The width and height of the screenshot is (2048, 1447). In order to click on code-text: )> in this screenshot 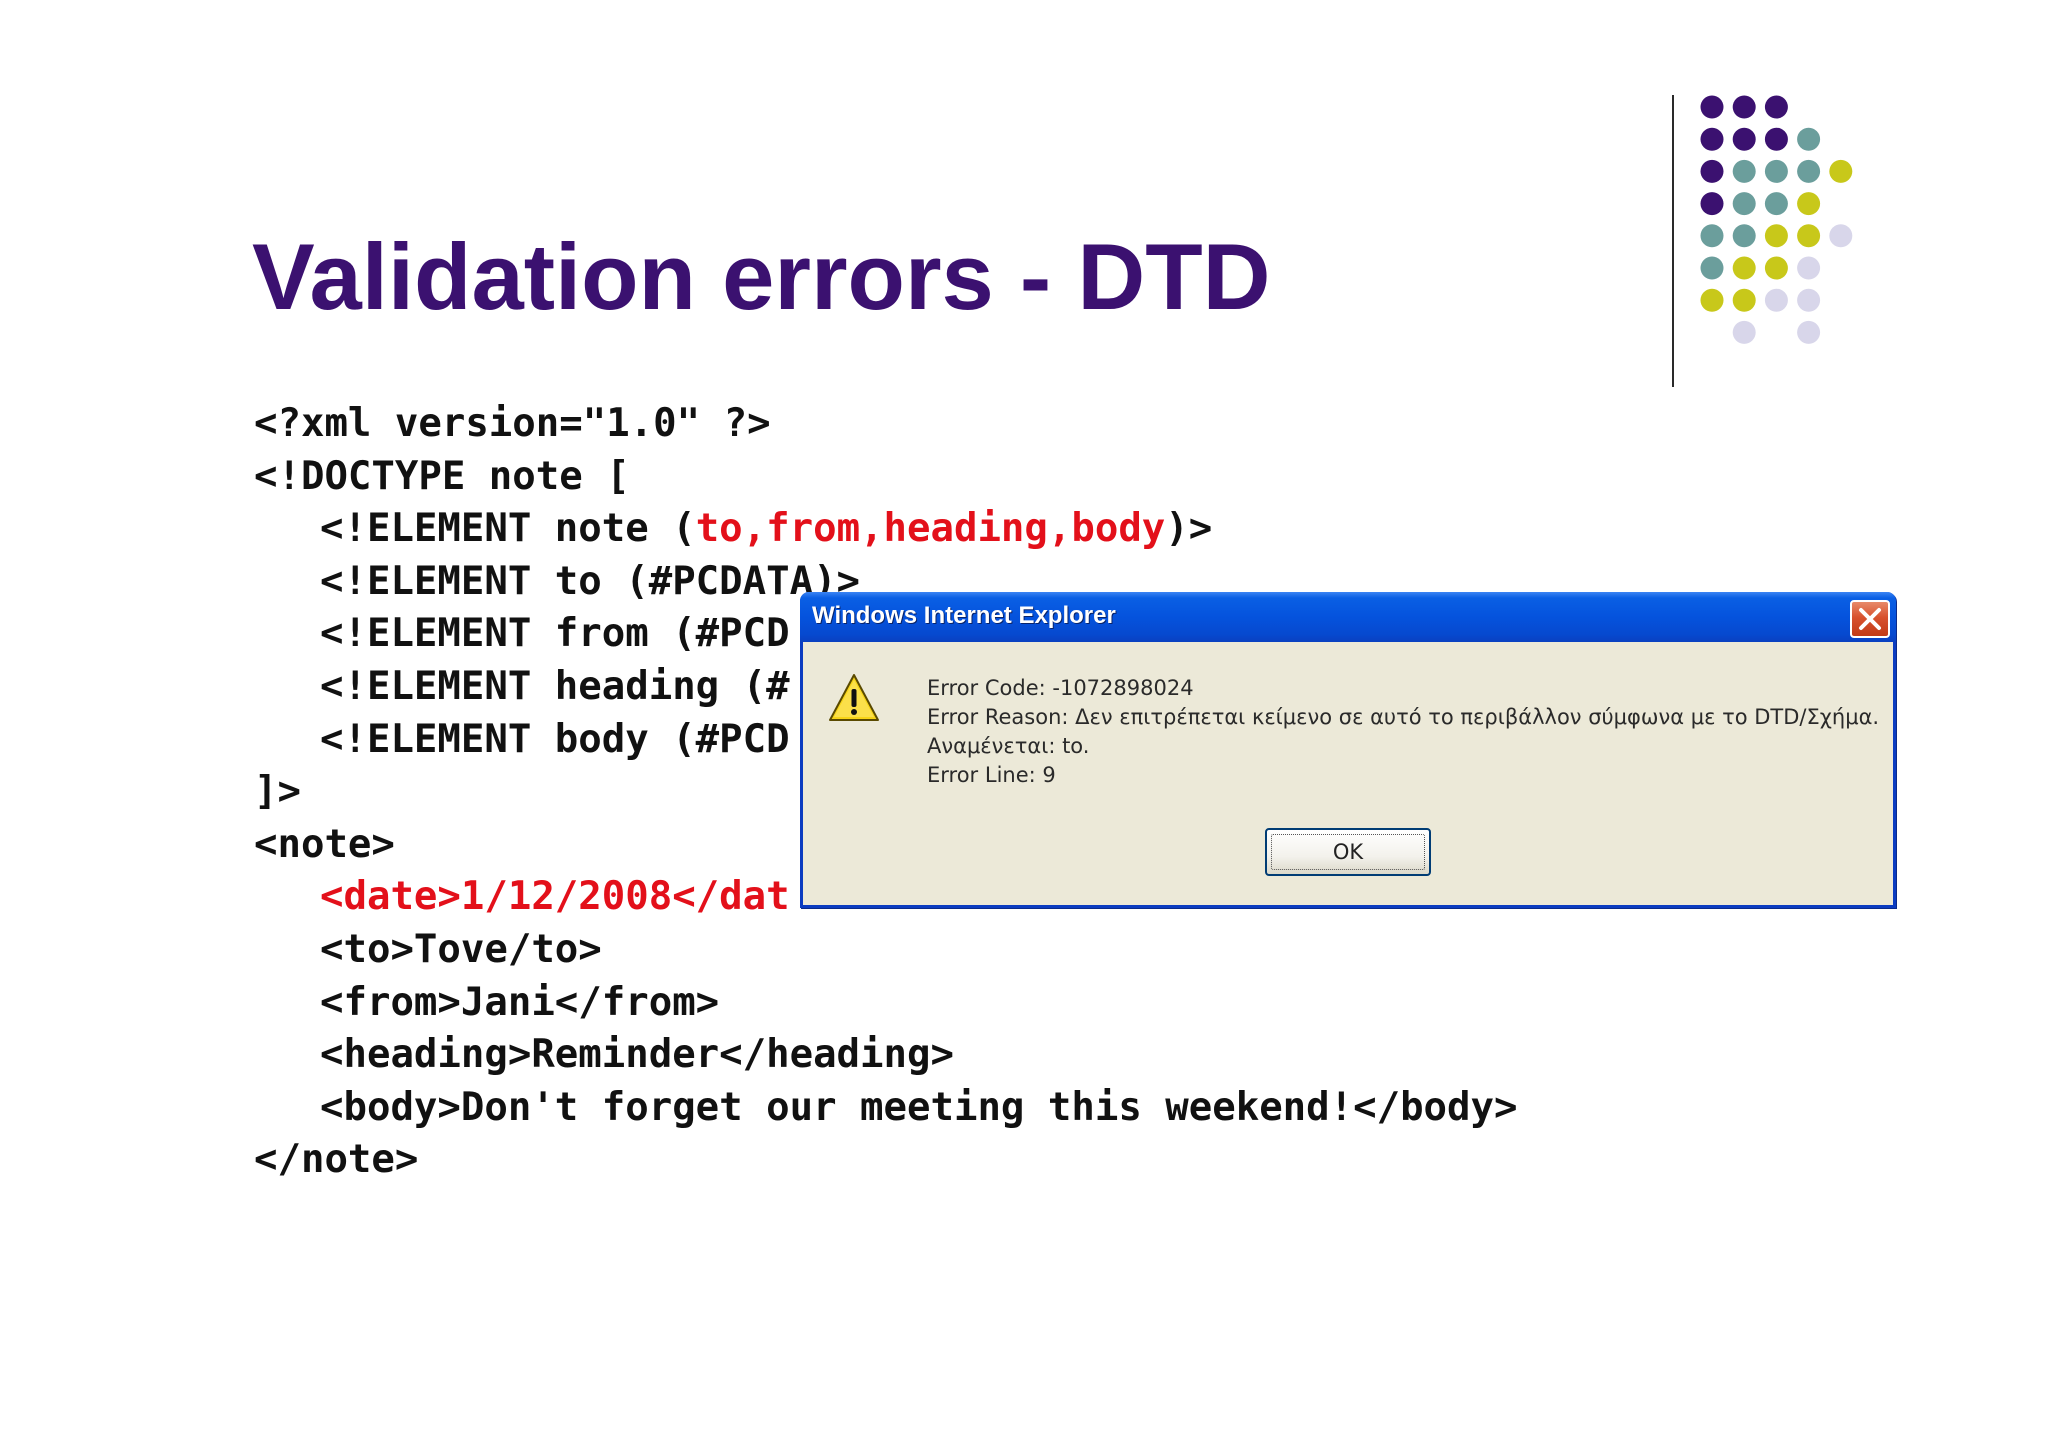, I will do `click(1189, 529)`.